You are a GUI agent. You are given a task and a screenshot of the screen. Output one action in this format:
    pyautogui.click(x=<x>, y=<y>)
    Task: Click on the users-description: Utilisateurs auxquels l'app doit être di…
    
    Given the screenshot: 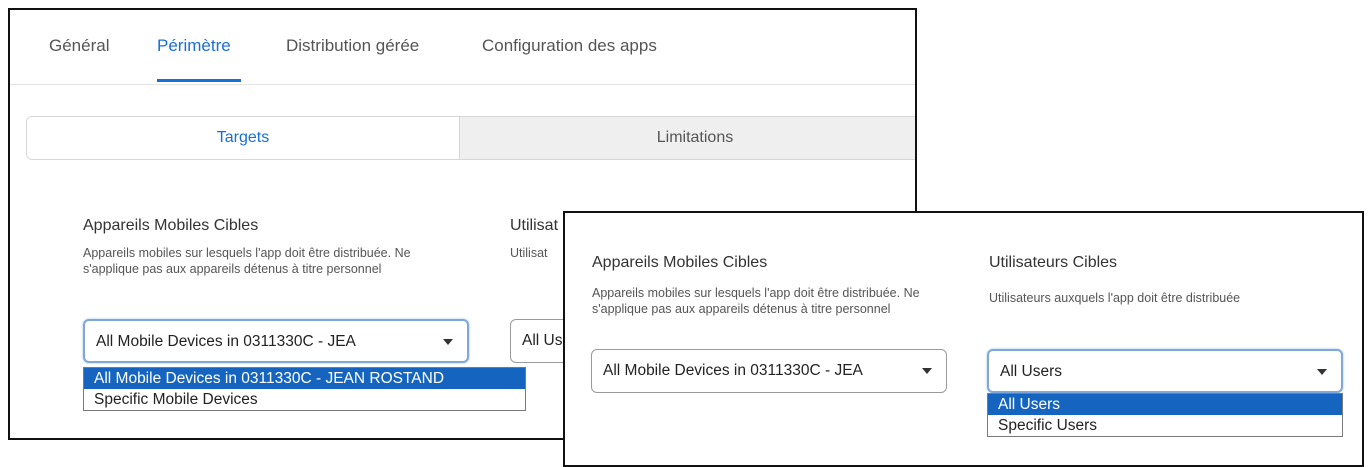 What is the action you would take?
    pyautogui.click(x=1115, y=298)
    